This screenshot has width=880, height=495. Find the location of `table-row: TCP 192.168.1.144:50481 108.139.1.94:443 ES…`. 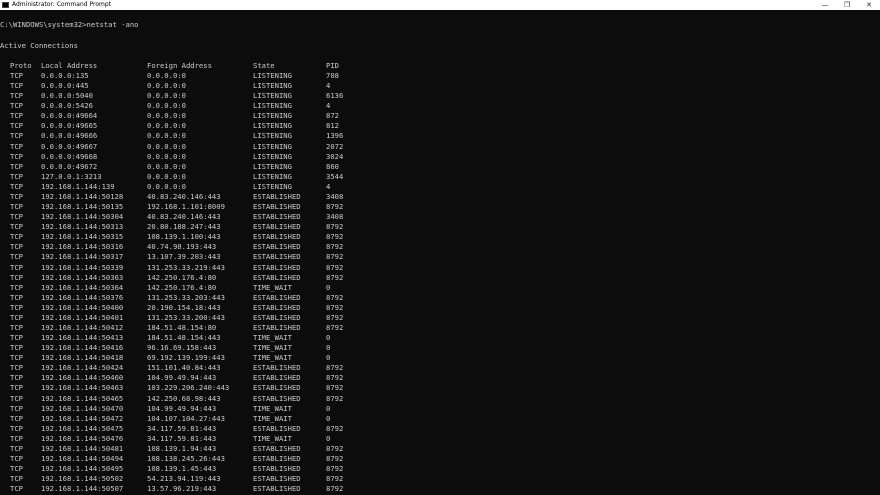

table-row: TCP 192.168.1.144:50481 108.139.1.94:443 ES… is located at coordinates (440, 449).